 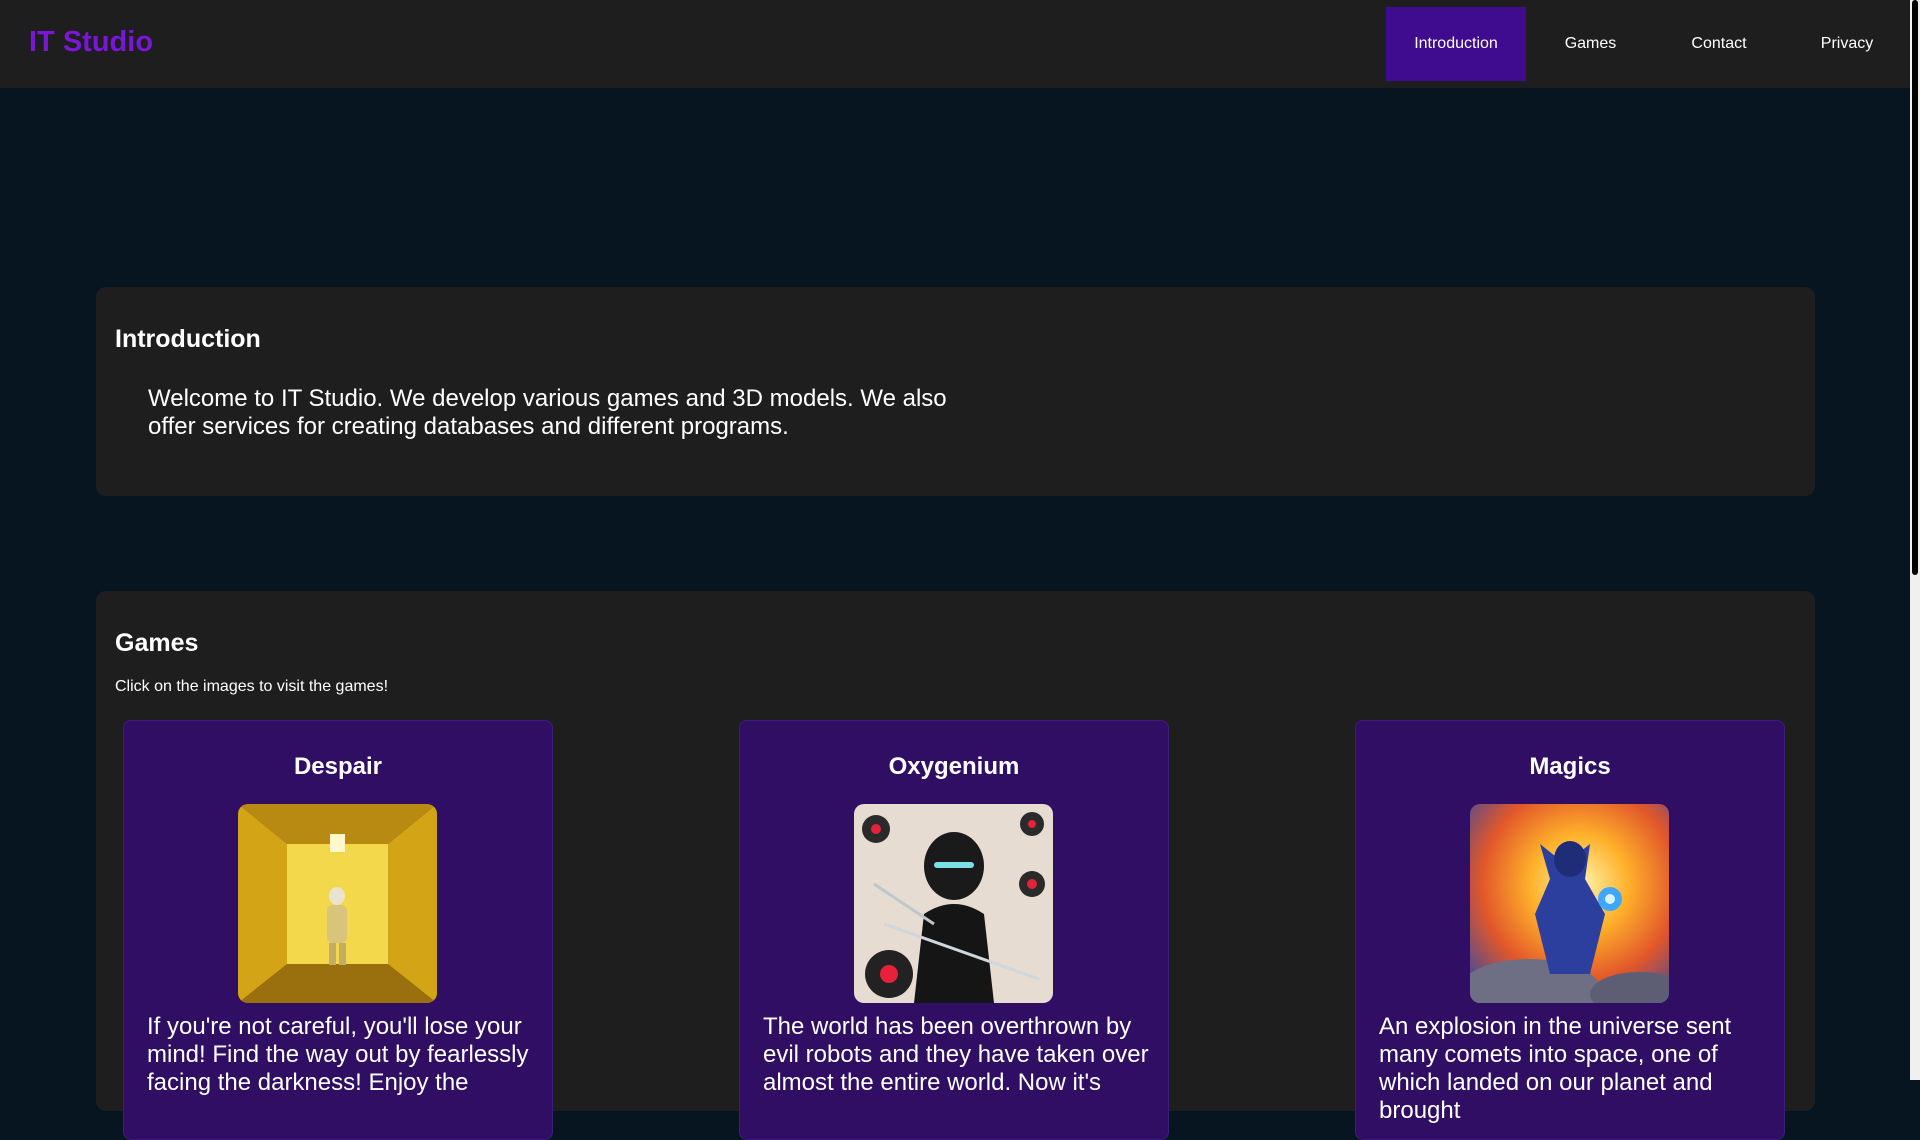 I want to click on brand-logo: IT Studio, so click(x=91, y=42).